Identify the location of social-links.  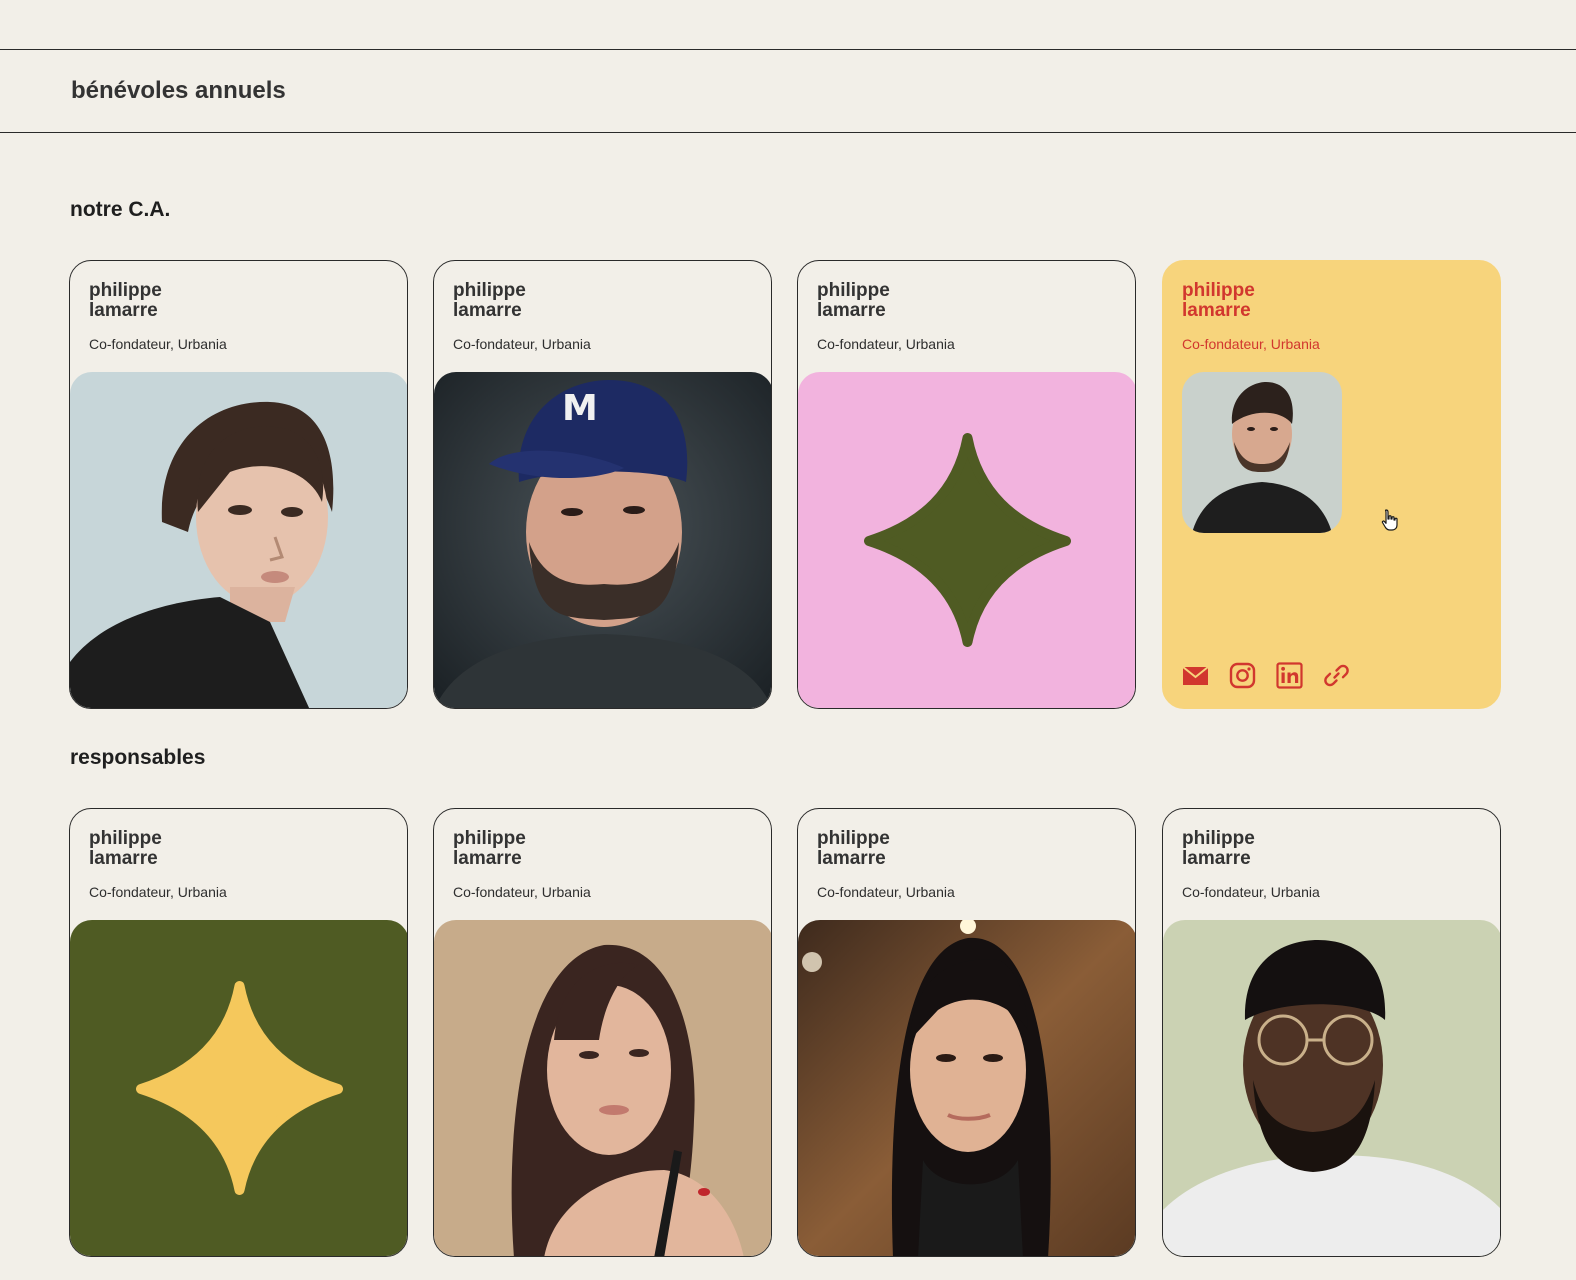
(1266, 675).